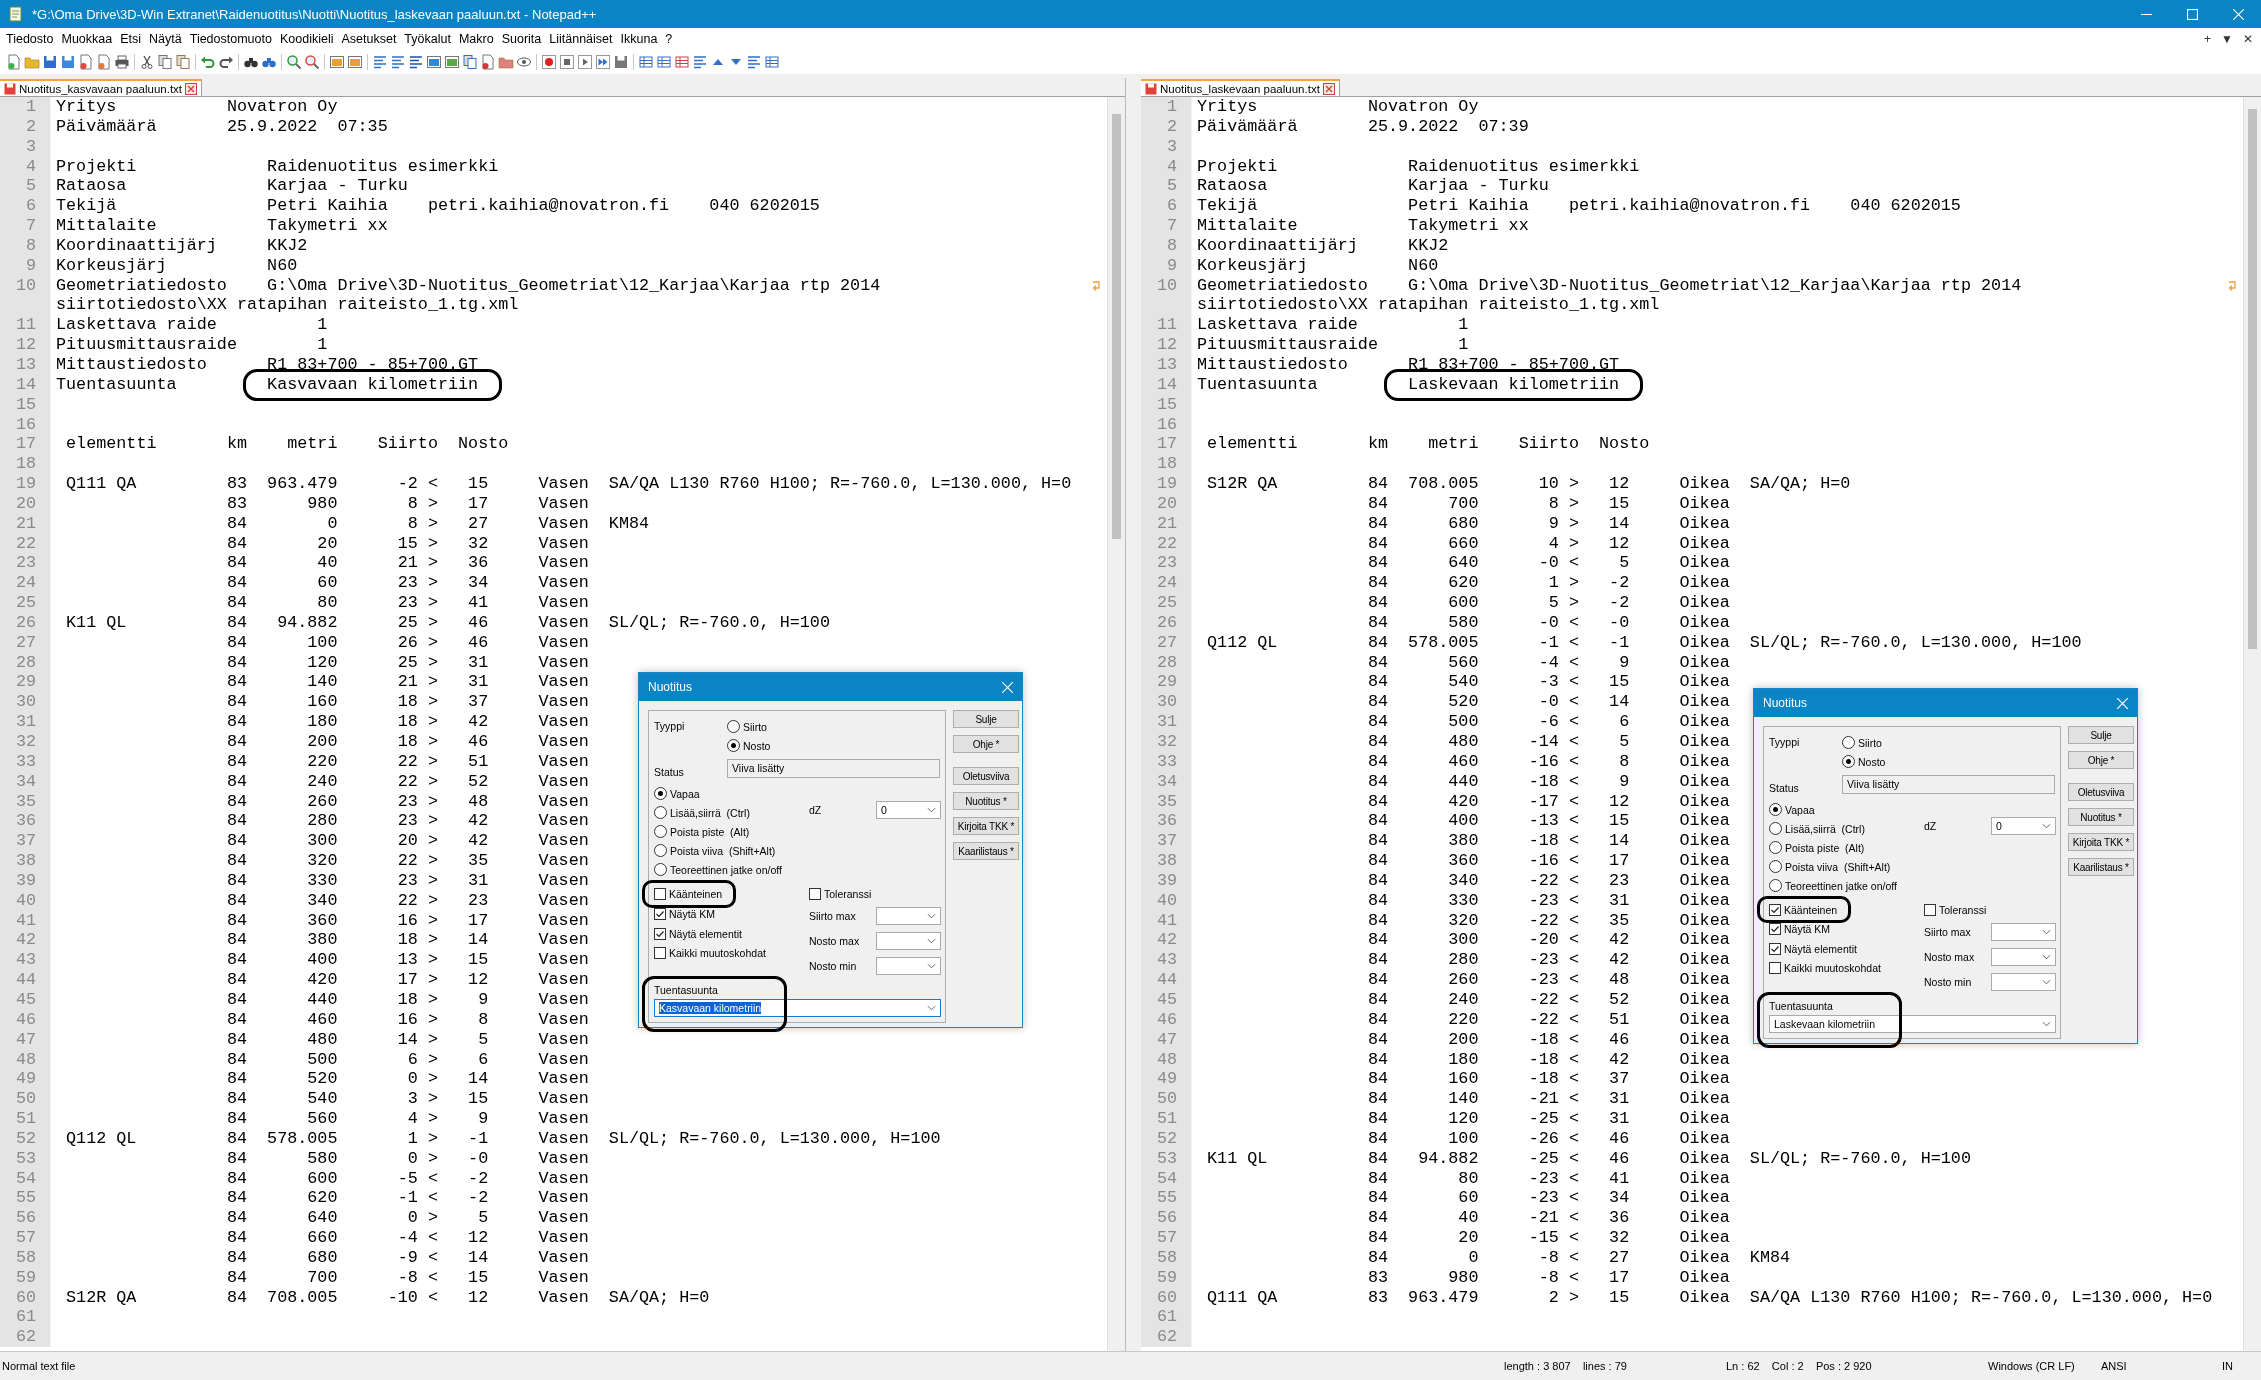 This screenshot has width=2261, height=1380. I want to click on dialog-button: Kaarilistaus *, so click(2101, 867).